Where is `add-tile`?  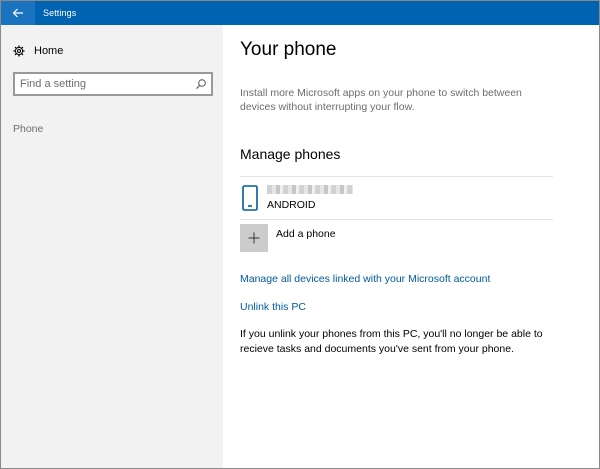 add-tile is located at coordinates (254, 238).